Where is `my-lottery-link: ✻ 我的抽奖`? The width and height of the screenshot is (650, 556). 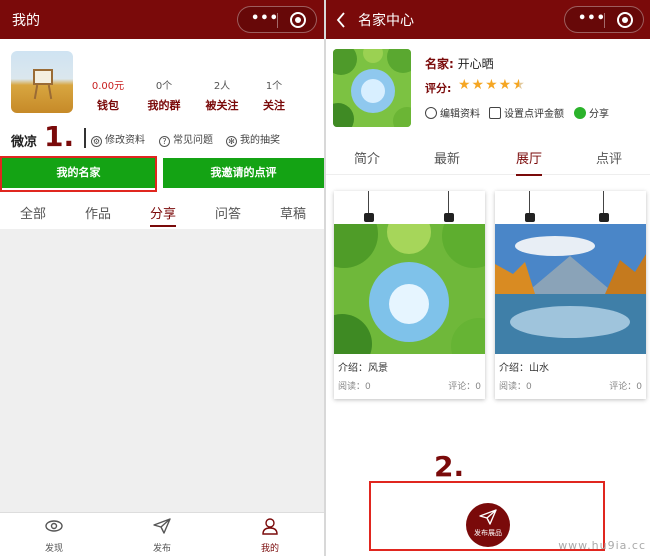 my-lottery-link: ✻ 我的抽奖 is located at coordinates (253, 139).